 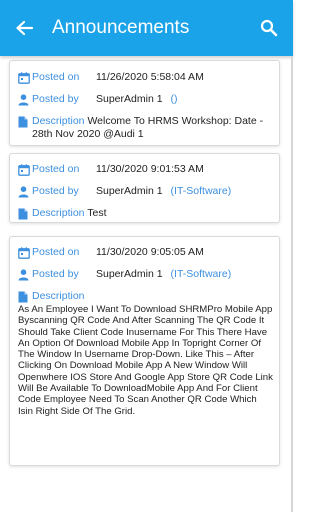 I want to click on posted-on-value: 11/30/2020 9:01:53 AM, so click(x=150, y=169).